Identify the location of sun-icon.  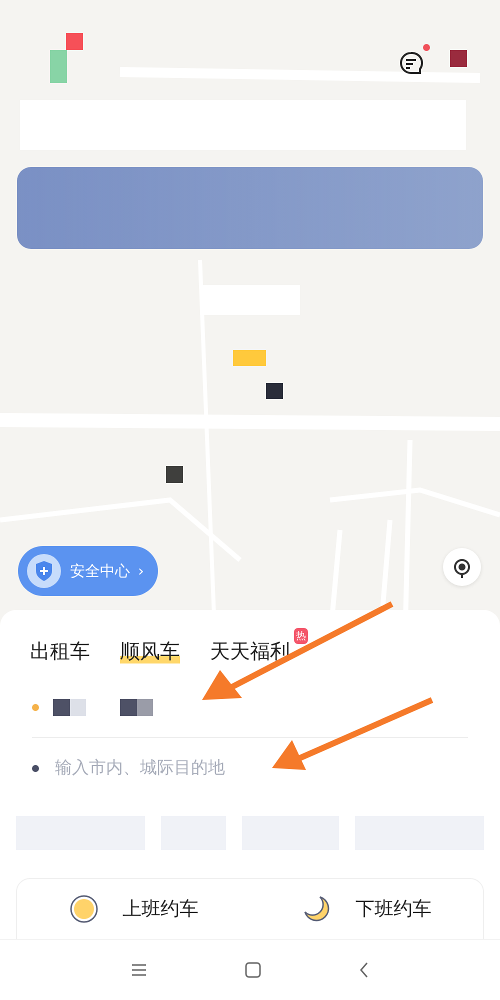
(83, 909).